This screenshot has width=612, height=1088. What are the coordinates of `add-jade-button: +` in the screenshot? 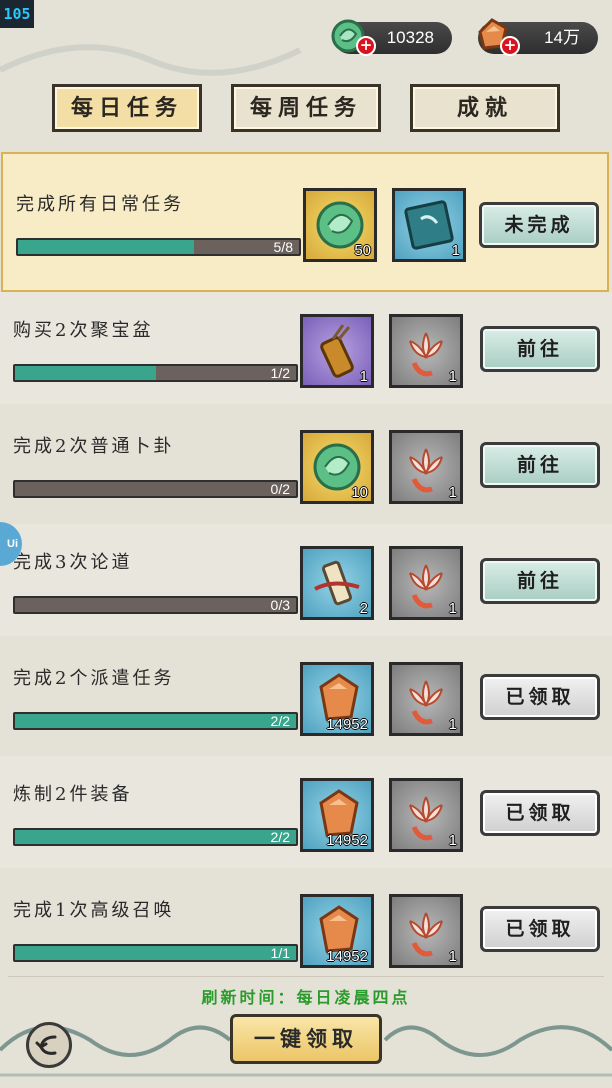 It's located at (366, 46).